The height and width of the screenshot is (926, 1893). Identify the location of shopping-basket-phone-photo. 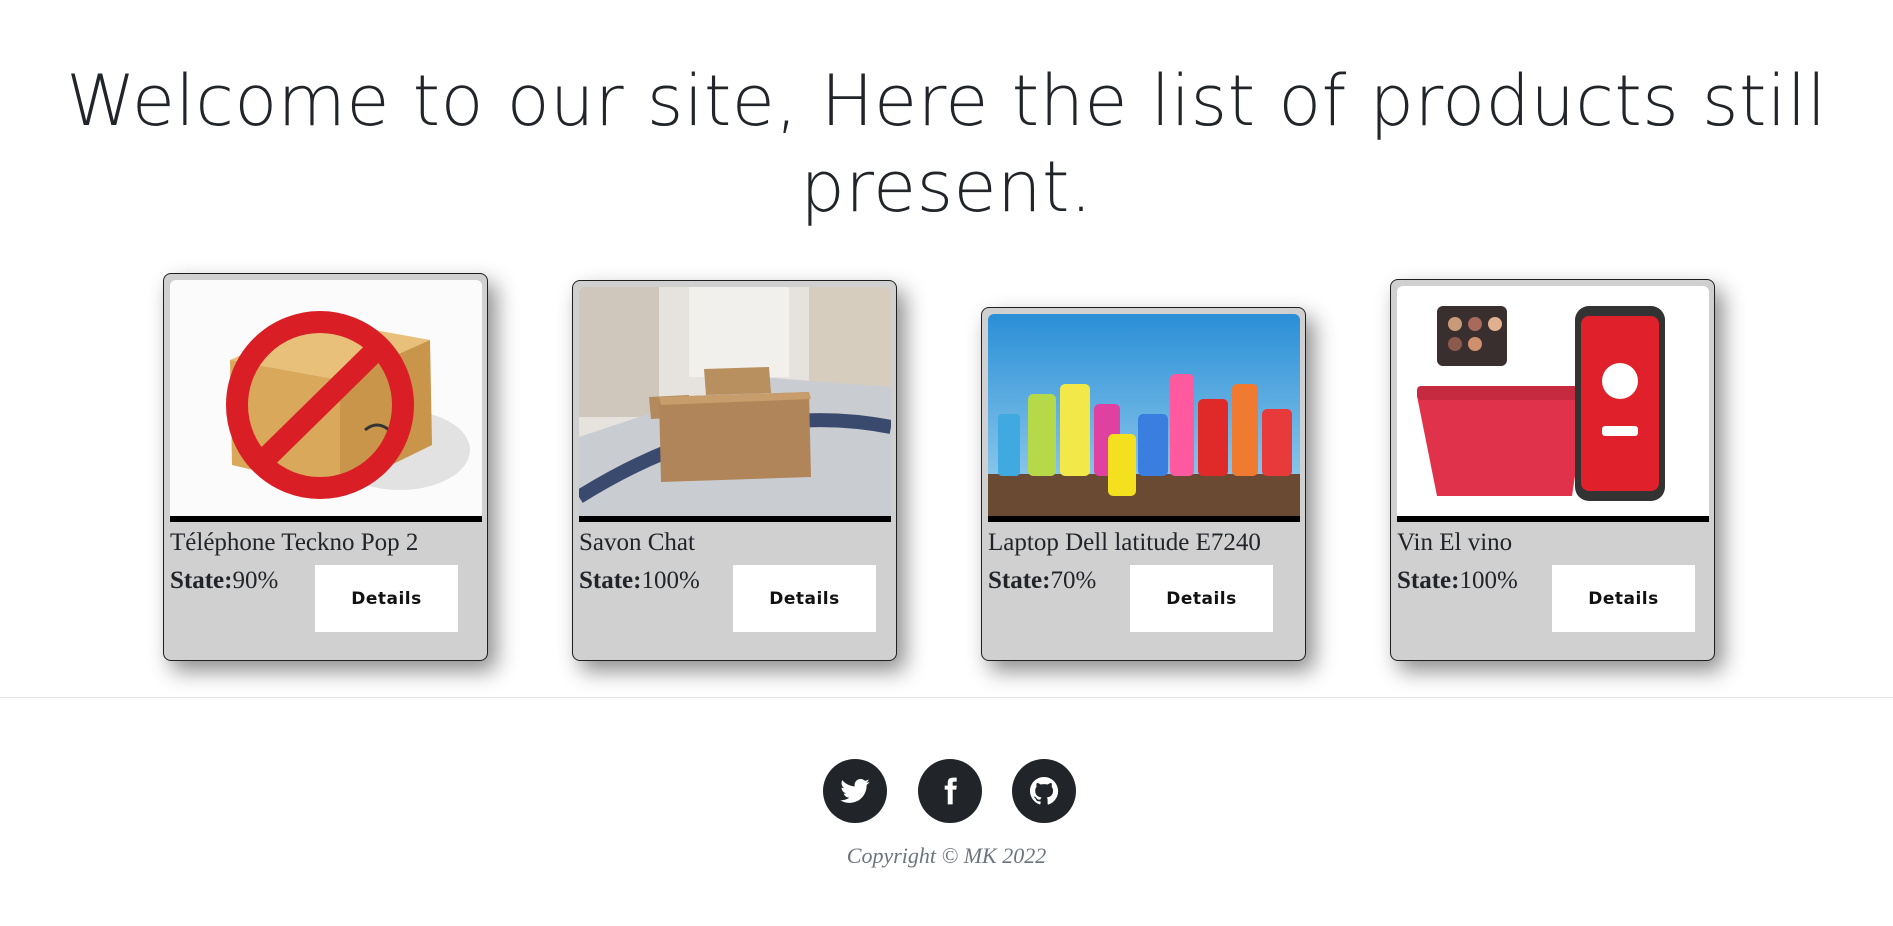
(1553, 401).